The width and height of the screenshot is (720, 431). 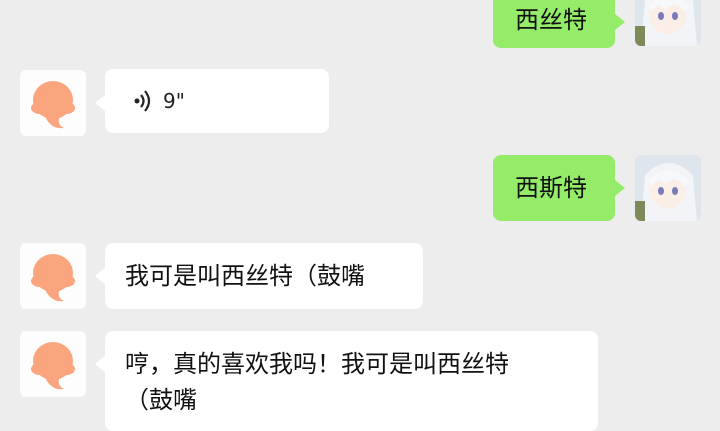 I want to click on message-text: 我可是叫西丝特（鼓嘴, so click(x=245, y=276).